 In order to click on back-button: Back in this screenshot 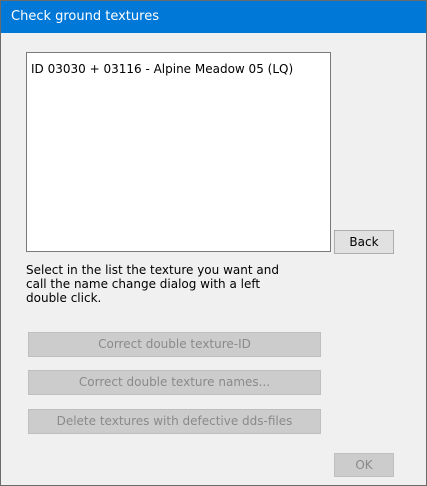, I will do `click(364, 242)`.